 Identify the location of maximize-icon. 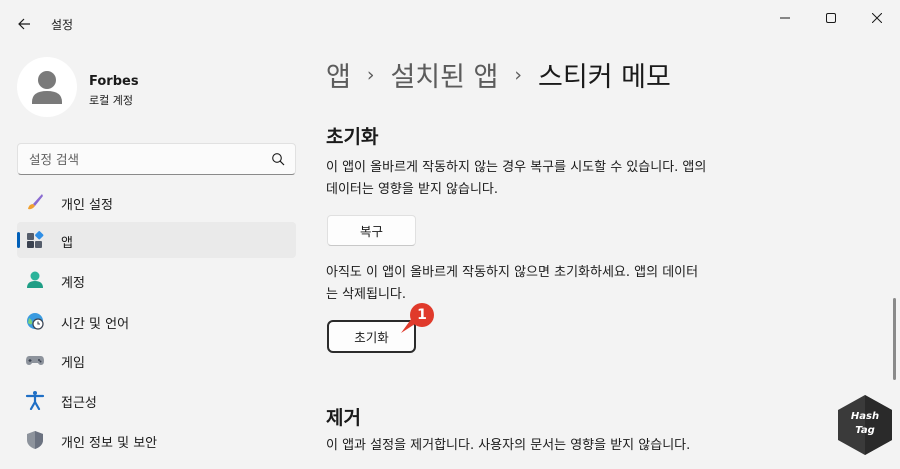
(831, 18).